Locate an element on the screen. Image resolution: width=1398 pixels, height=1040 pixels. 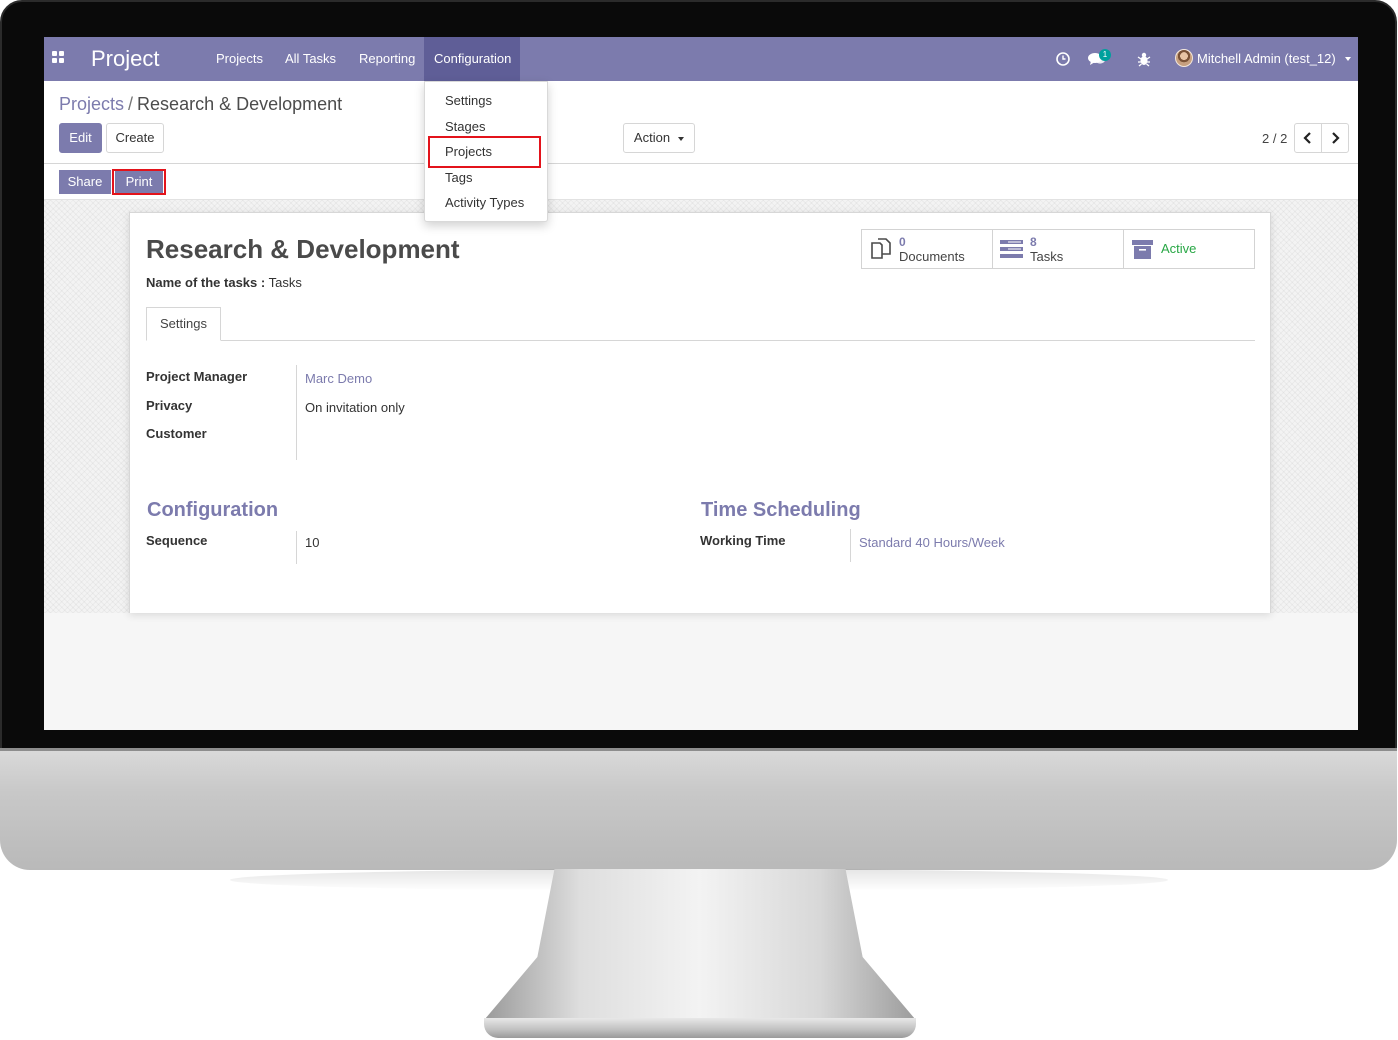
pager-next-button is located at coordinates (1335, 138).